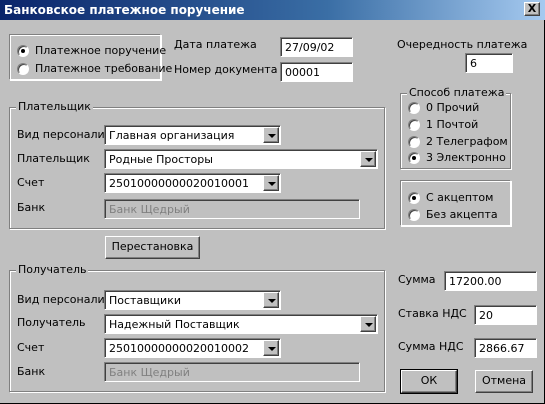 The width and height of the screenshot is (545, 404). Describe the element at coordinates (431, 346) in the screenshot. I see `vat-sum-label: Сумма НДС` at that location.